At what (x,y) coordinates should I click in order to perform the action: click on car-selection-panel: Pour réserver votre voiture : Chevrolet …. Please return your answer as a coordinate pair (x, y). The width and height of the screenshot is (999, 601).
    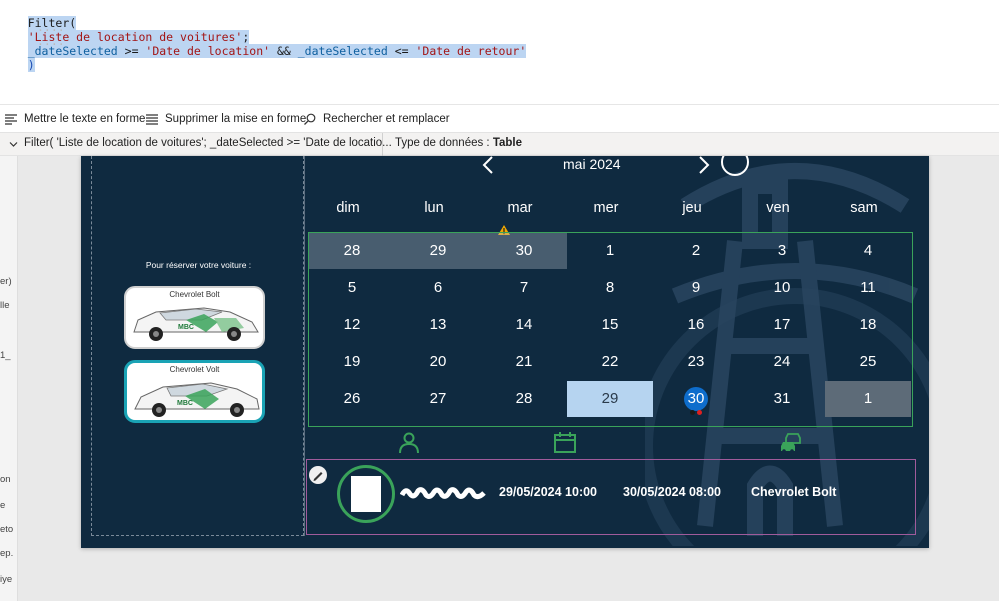
    Looking at the image, I should click on (197, 346).